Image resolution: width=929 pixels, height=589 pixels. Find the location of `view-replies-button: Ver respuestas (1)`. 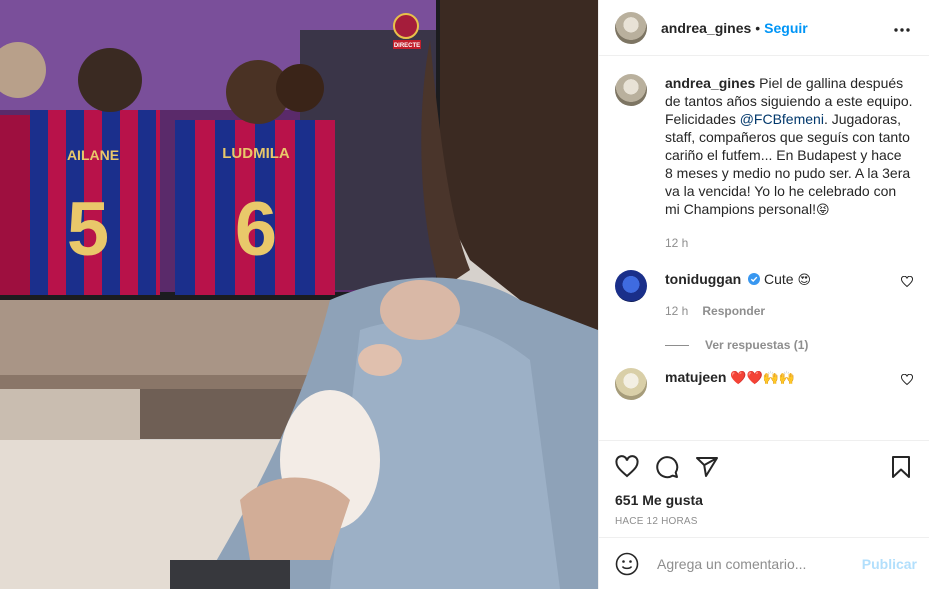

view-replies-button: Ver respuestas (1) is located at coordinates (789, 345).